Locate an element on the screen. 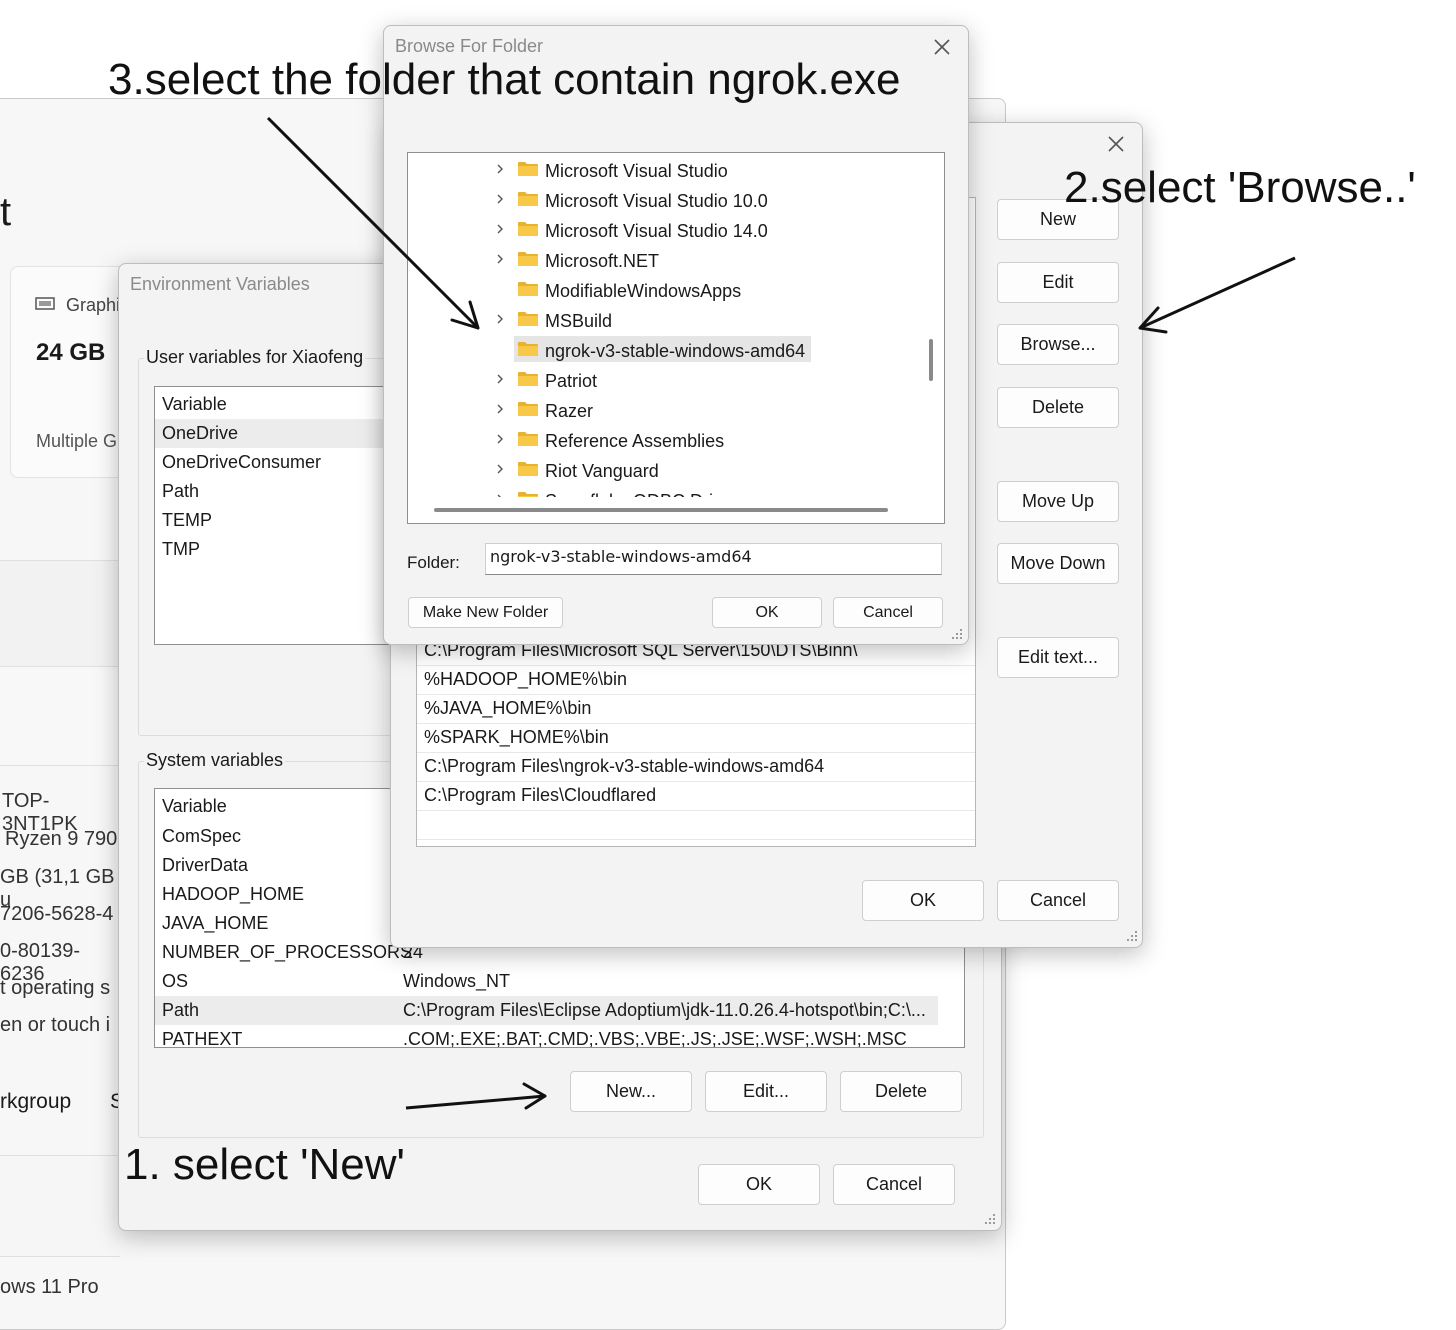 The image size is (1456, 1330). user-variables-label: User variables for Xiaofeng is located at coordinates (255, 357).